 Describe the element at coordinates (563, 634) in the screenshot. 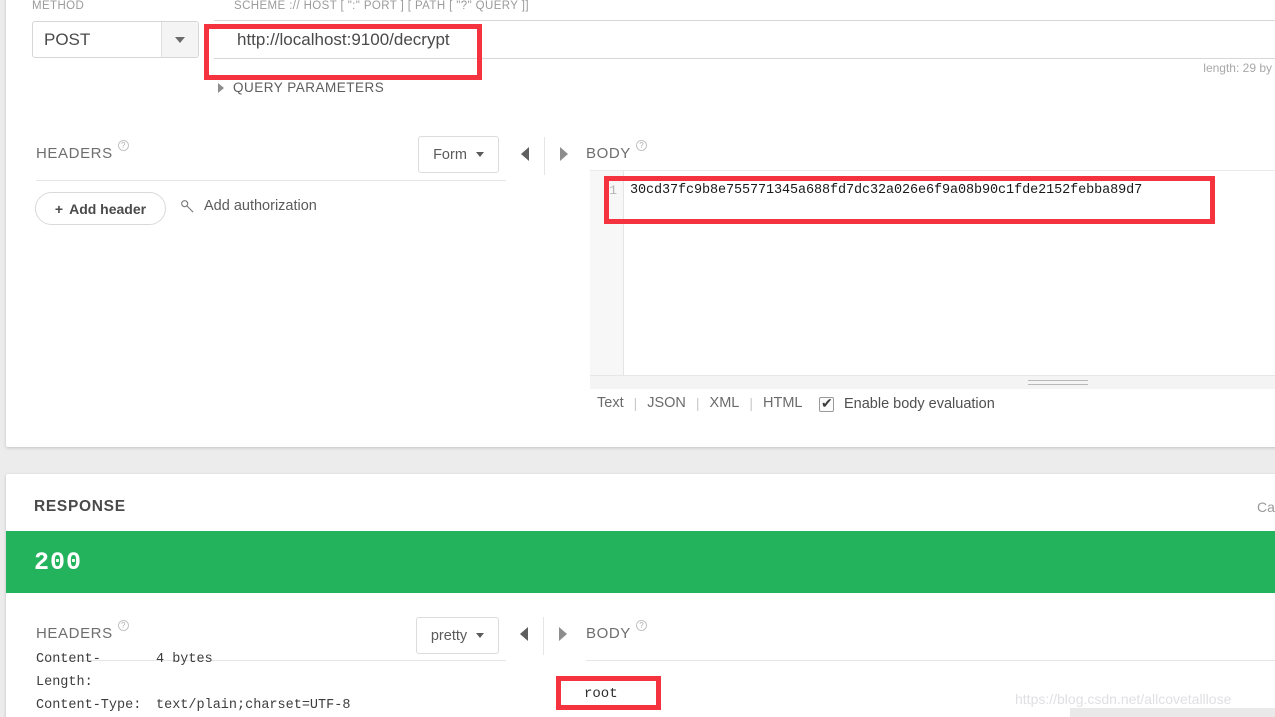

I see `expand-response-body-arrow` at that location.